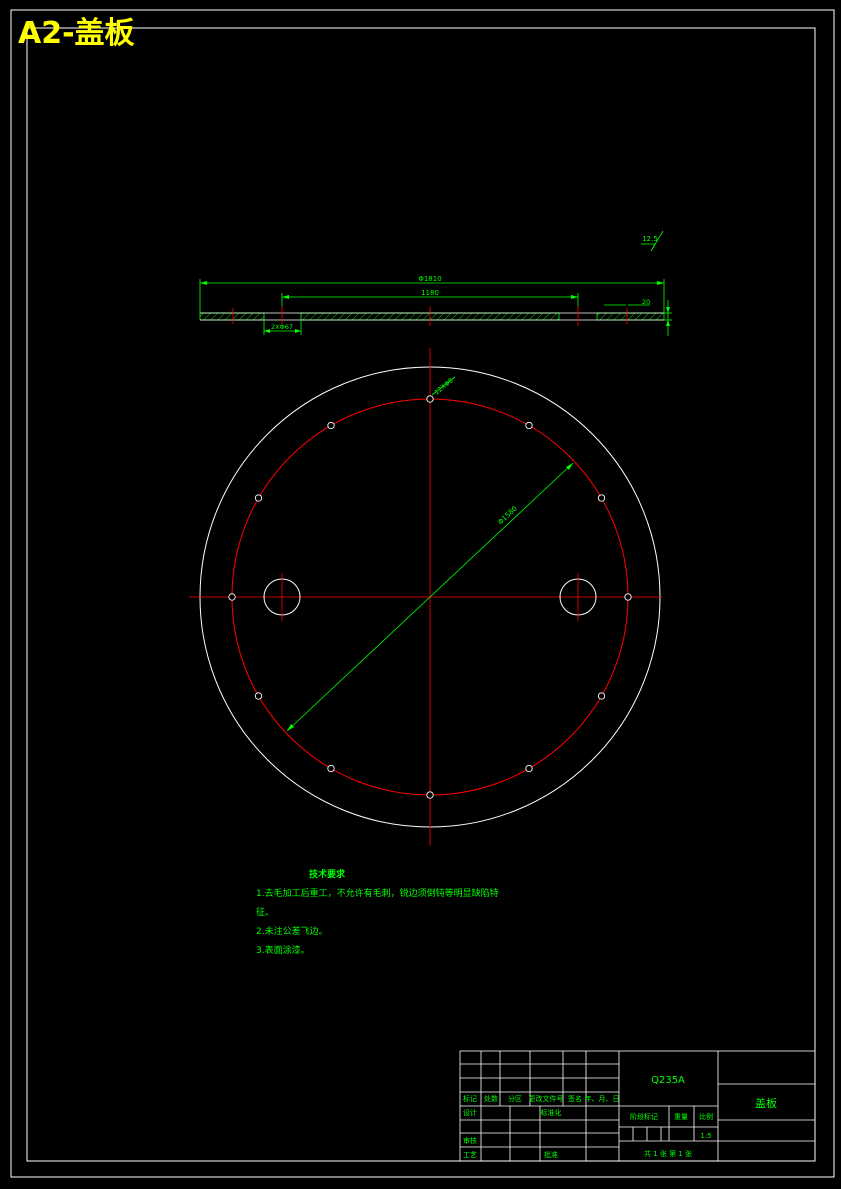 The image size is (841, 1189). Describe the element at coordinates (470, 1140) in the screenshot. I see `review-label: 审核` at that location.